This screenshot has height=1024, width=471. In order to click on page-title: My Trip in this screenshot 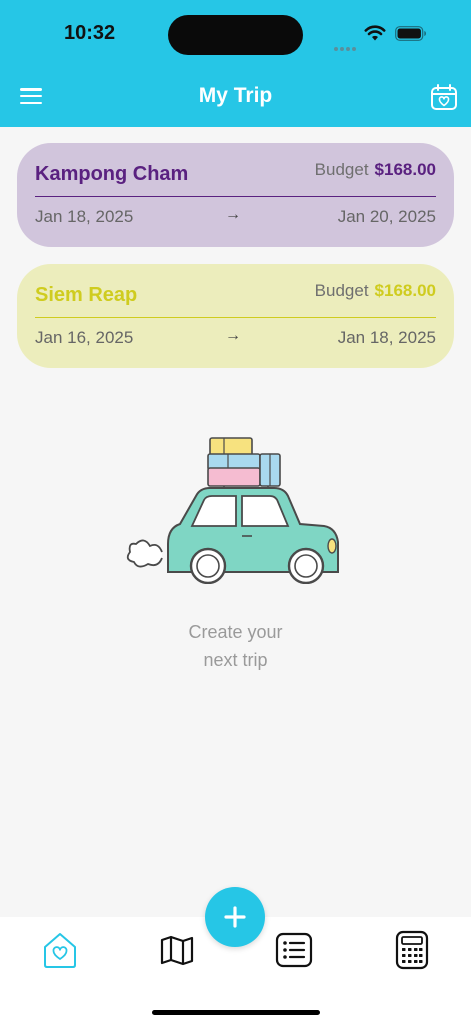, I will do `click(235, 95)`.